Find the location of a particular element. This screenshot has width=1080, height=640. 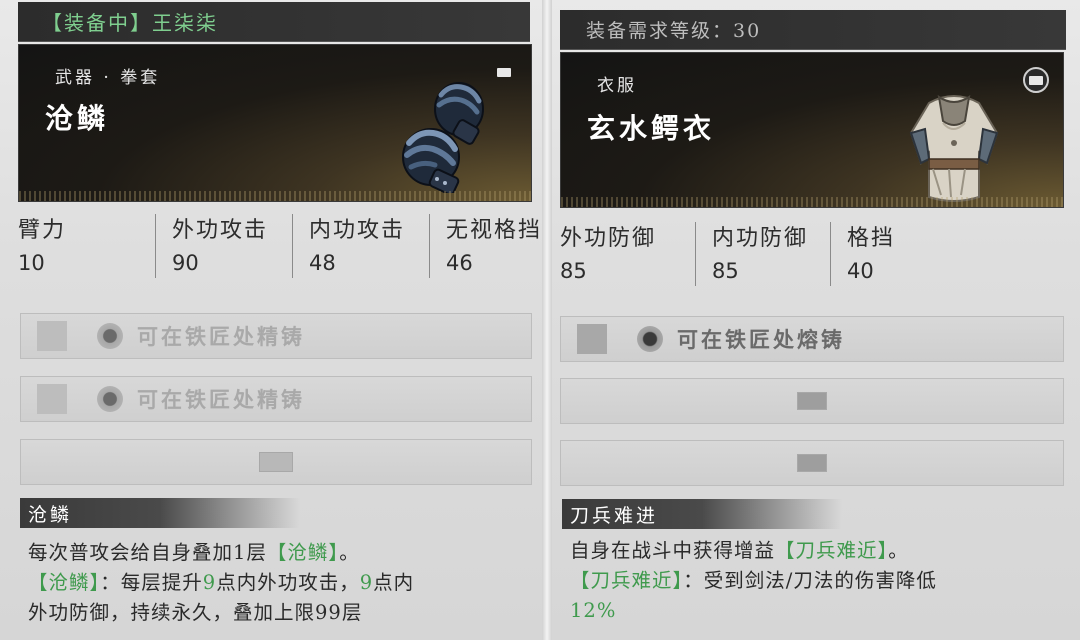

stats-row: 臂力 10 外功攻击 90 内功攻击 48 无视格挡 46 is located at coordinates (280, 246).